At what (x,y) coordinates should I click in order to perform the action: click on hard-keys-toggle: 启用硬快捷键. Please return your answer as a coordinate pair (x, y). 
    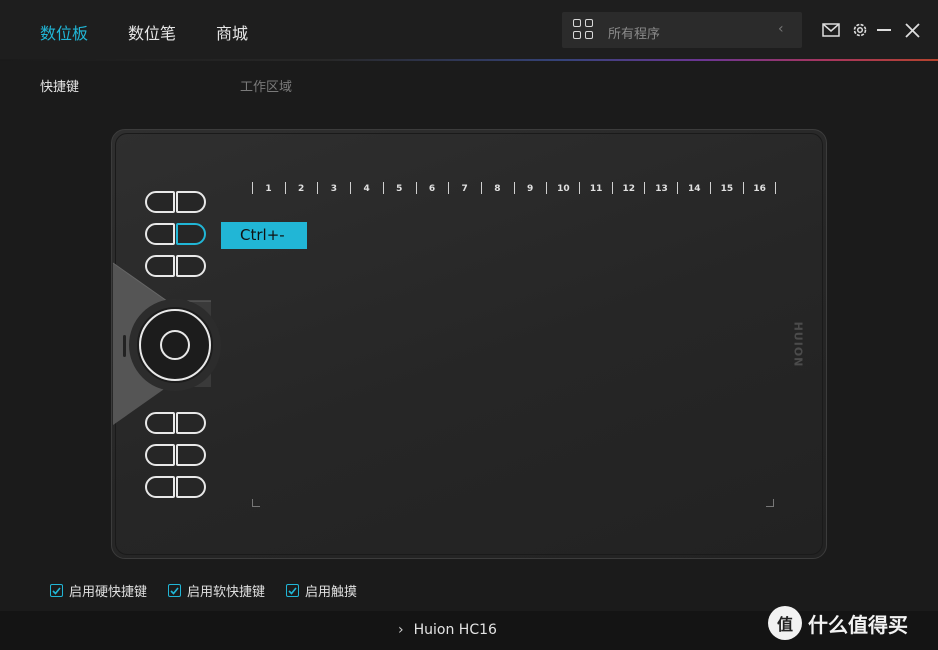
    Looking at the image, I should click on (98, 590).